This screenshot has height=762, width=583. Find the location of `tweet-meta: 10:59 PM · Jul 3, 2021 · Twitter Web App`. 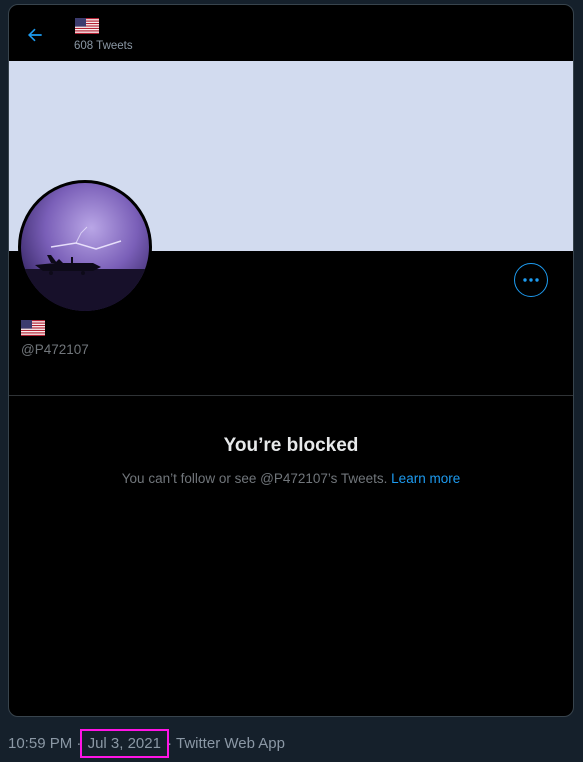

tweet-meta: 10:59 PM · Jul 3, 2021 · Twitter Web App is located at coordinates (146, 743).